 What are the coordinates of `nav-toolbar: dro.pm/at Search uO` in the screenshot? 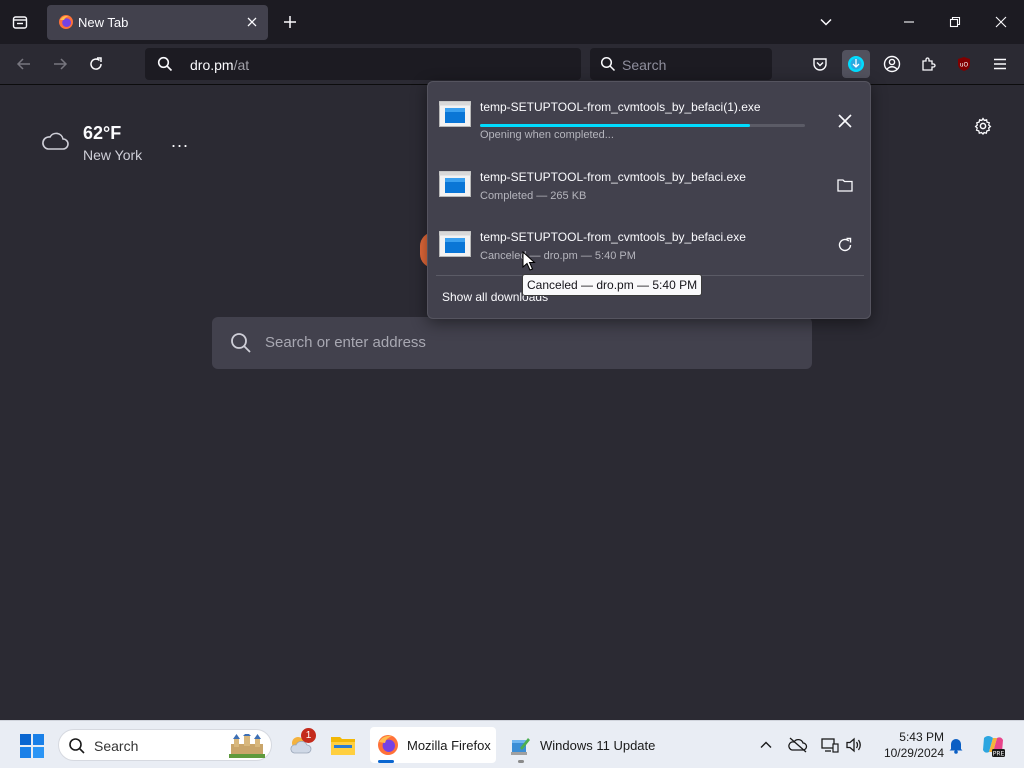 It's located at (512, 64).